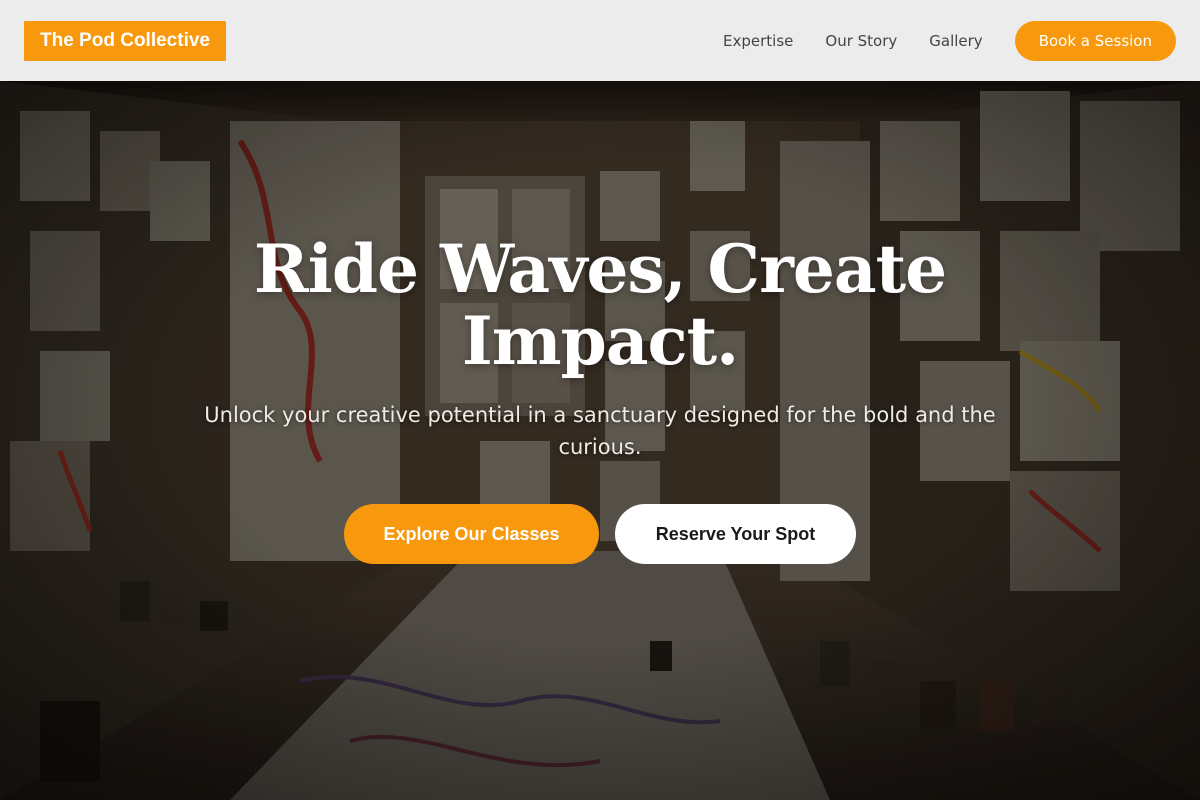 The width and height of the screenshot is (1200, 800). I want to click on hero-headline: Ride Waves, Create Impact., so click(600, 305).